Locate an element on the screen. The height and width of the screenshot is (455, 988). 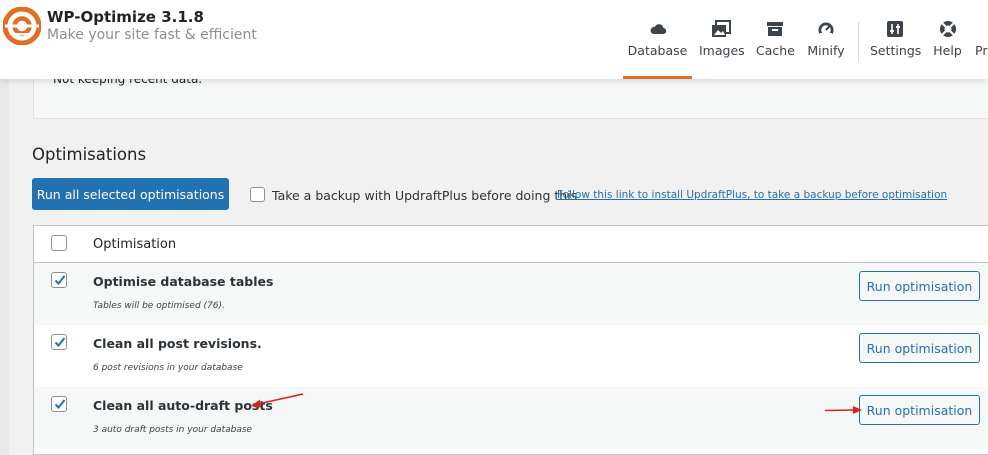
tab-database-label: Database is located at coordinates (657, 50).